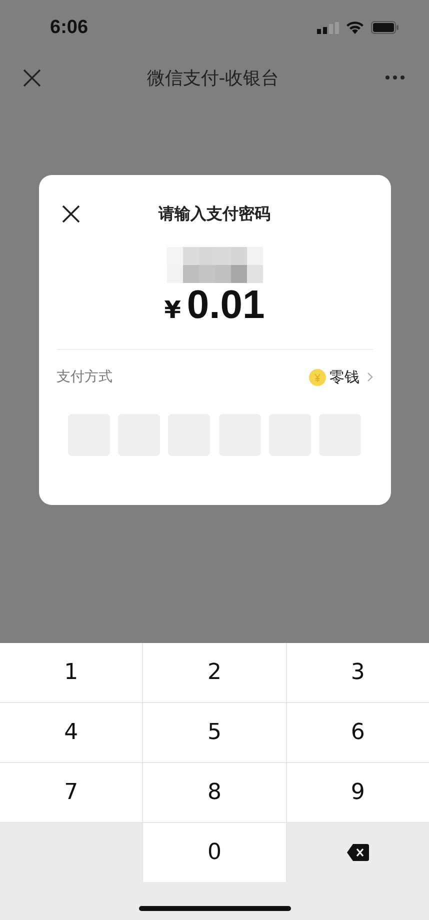 The height and width of the screenshot is (920, 429). What do you see at coordinates (357, 732) in the screenshot?
I see `number-key: 6` at bounding box center [357, 732].